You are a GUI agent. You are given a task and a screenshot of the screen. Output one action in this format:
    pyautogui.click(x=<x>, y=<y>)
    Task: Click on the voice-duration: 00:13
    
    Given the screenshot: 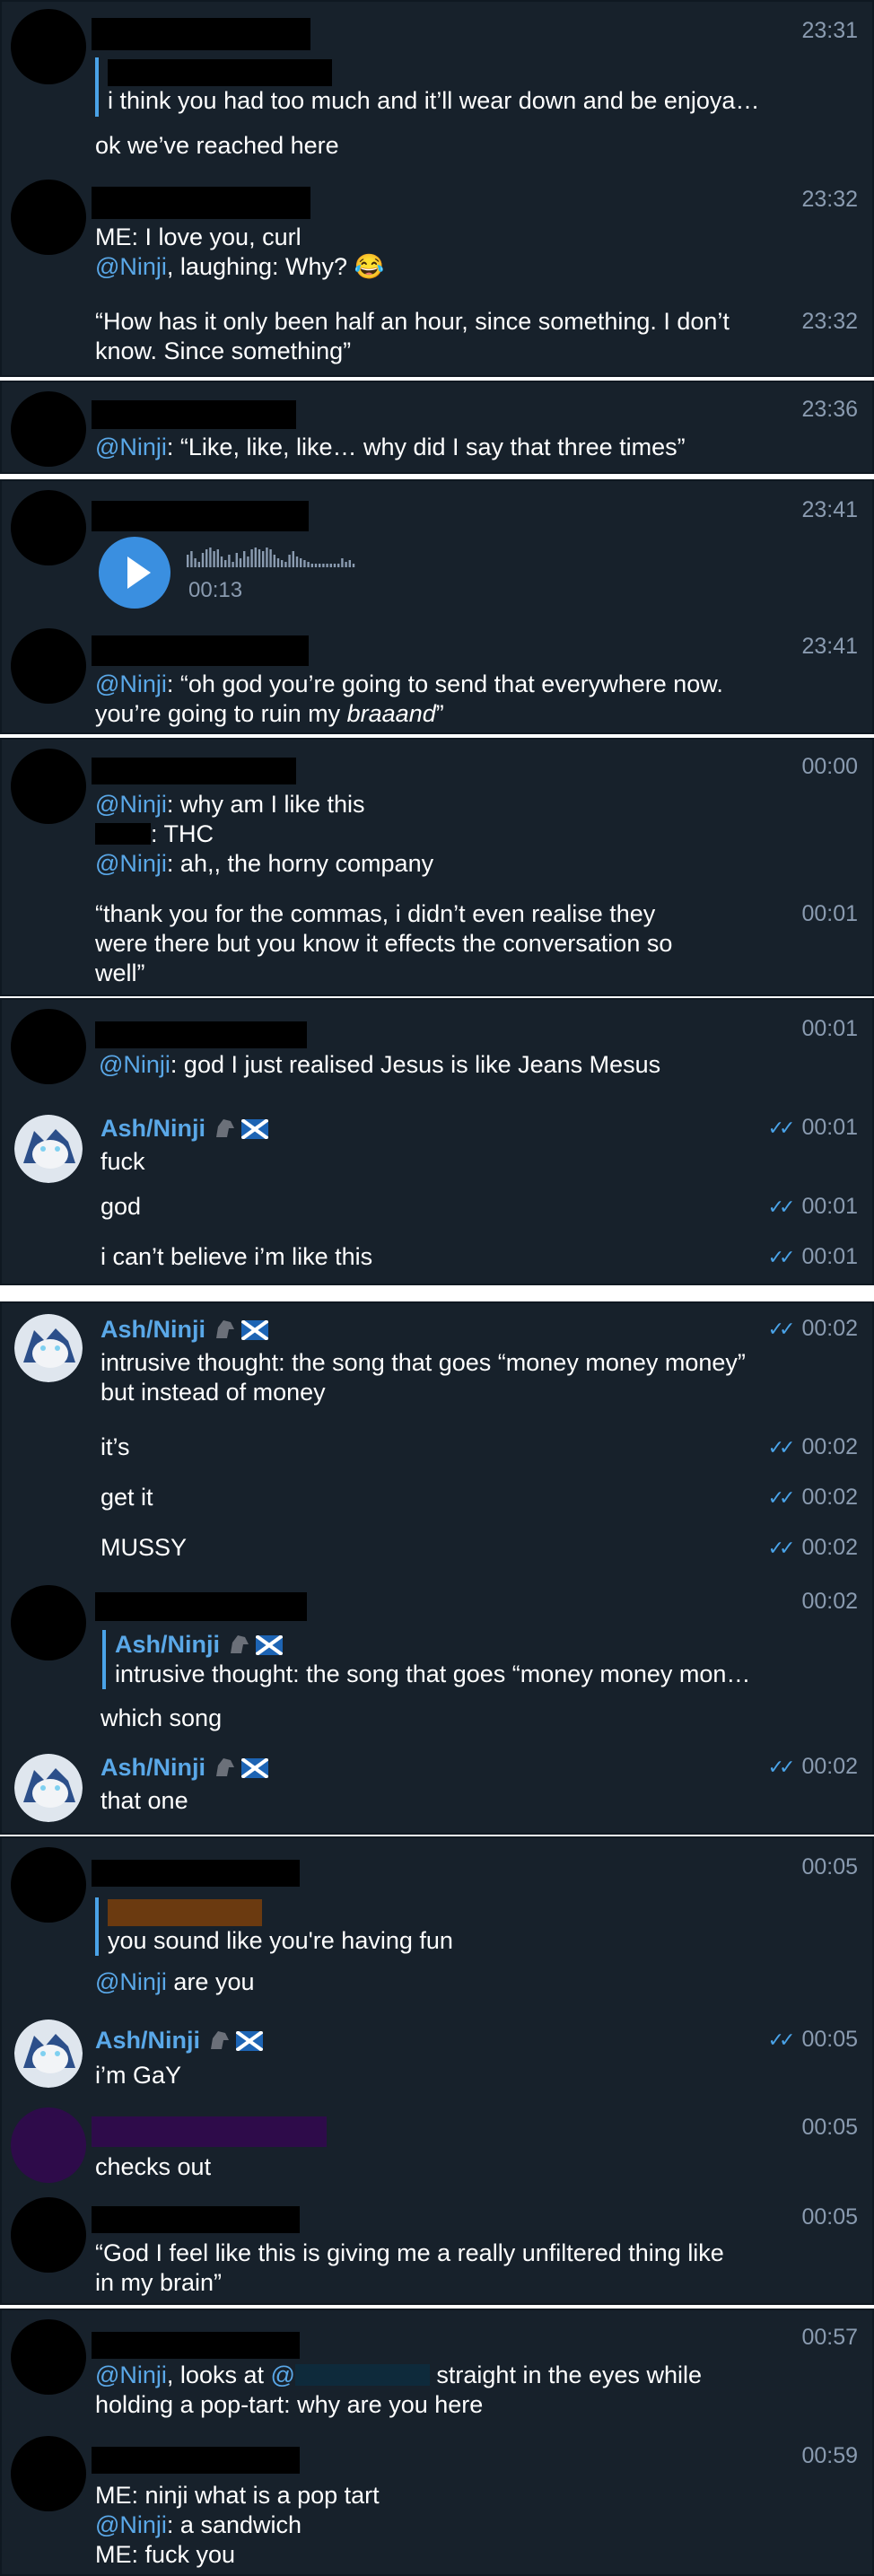 What is the action you would take?
    pyautogui.click(x=216, y=590)
    